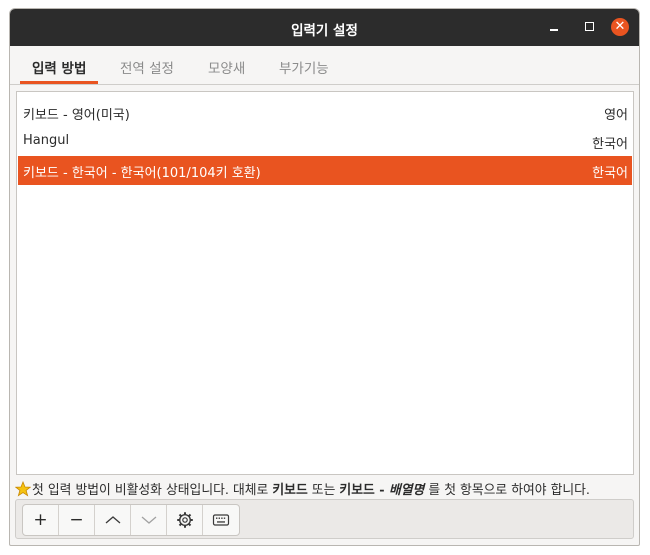 The image size is (650, 555). I want to click on minimize-icon, so click(554, 29).